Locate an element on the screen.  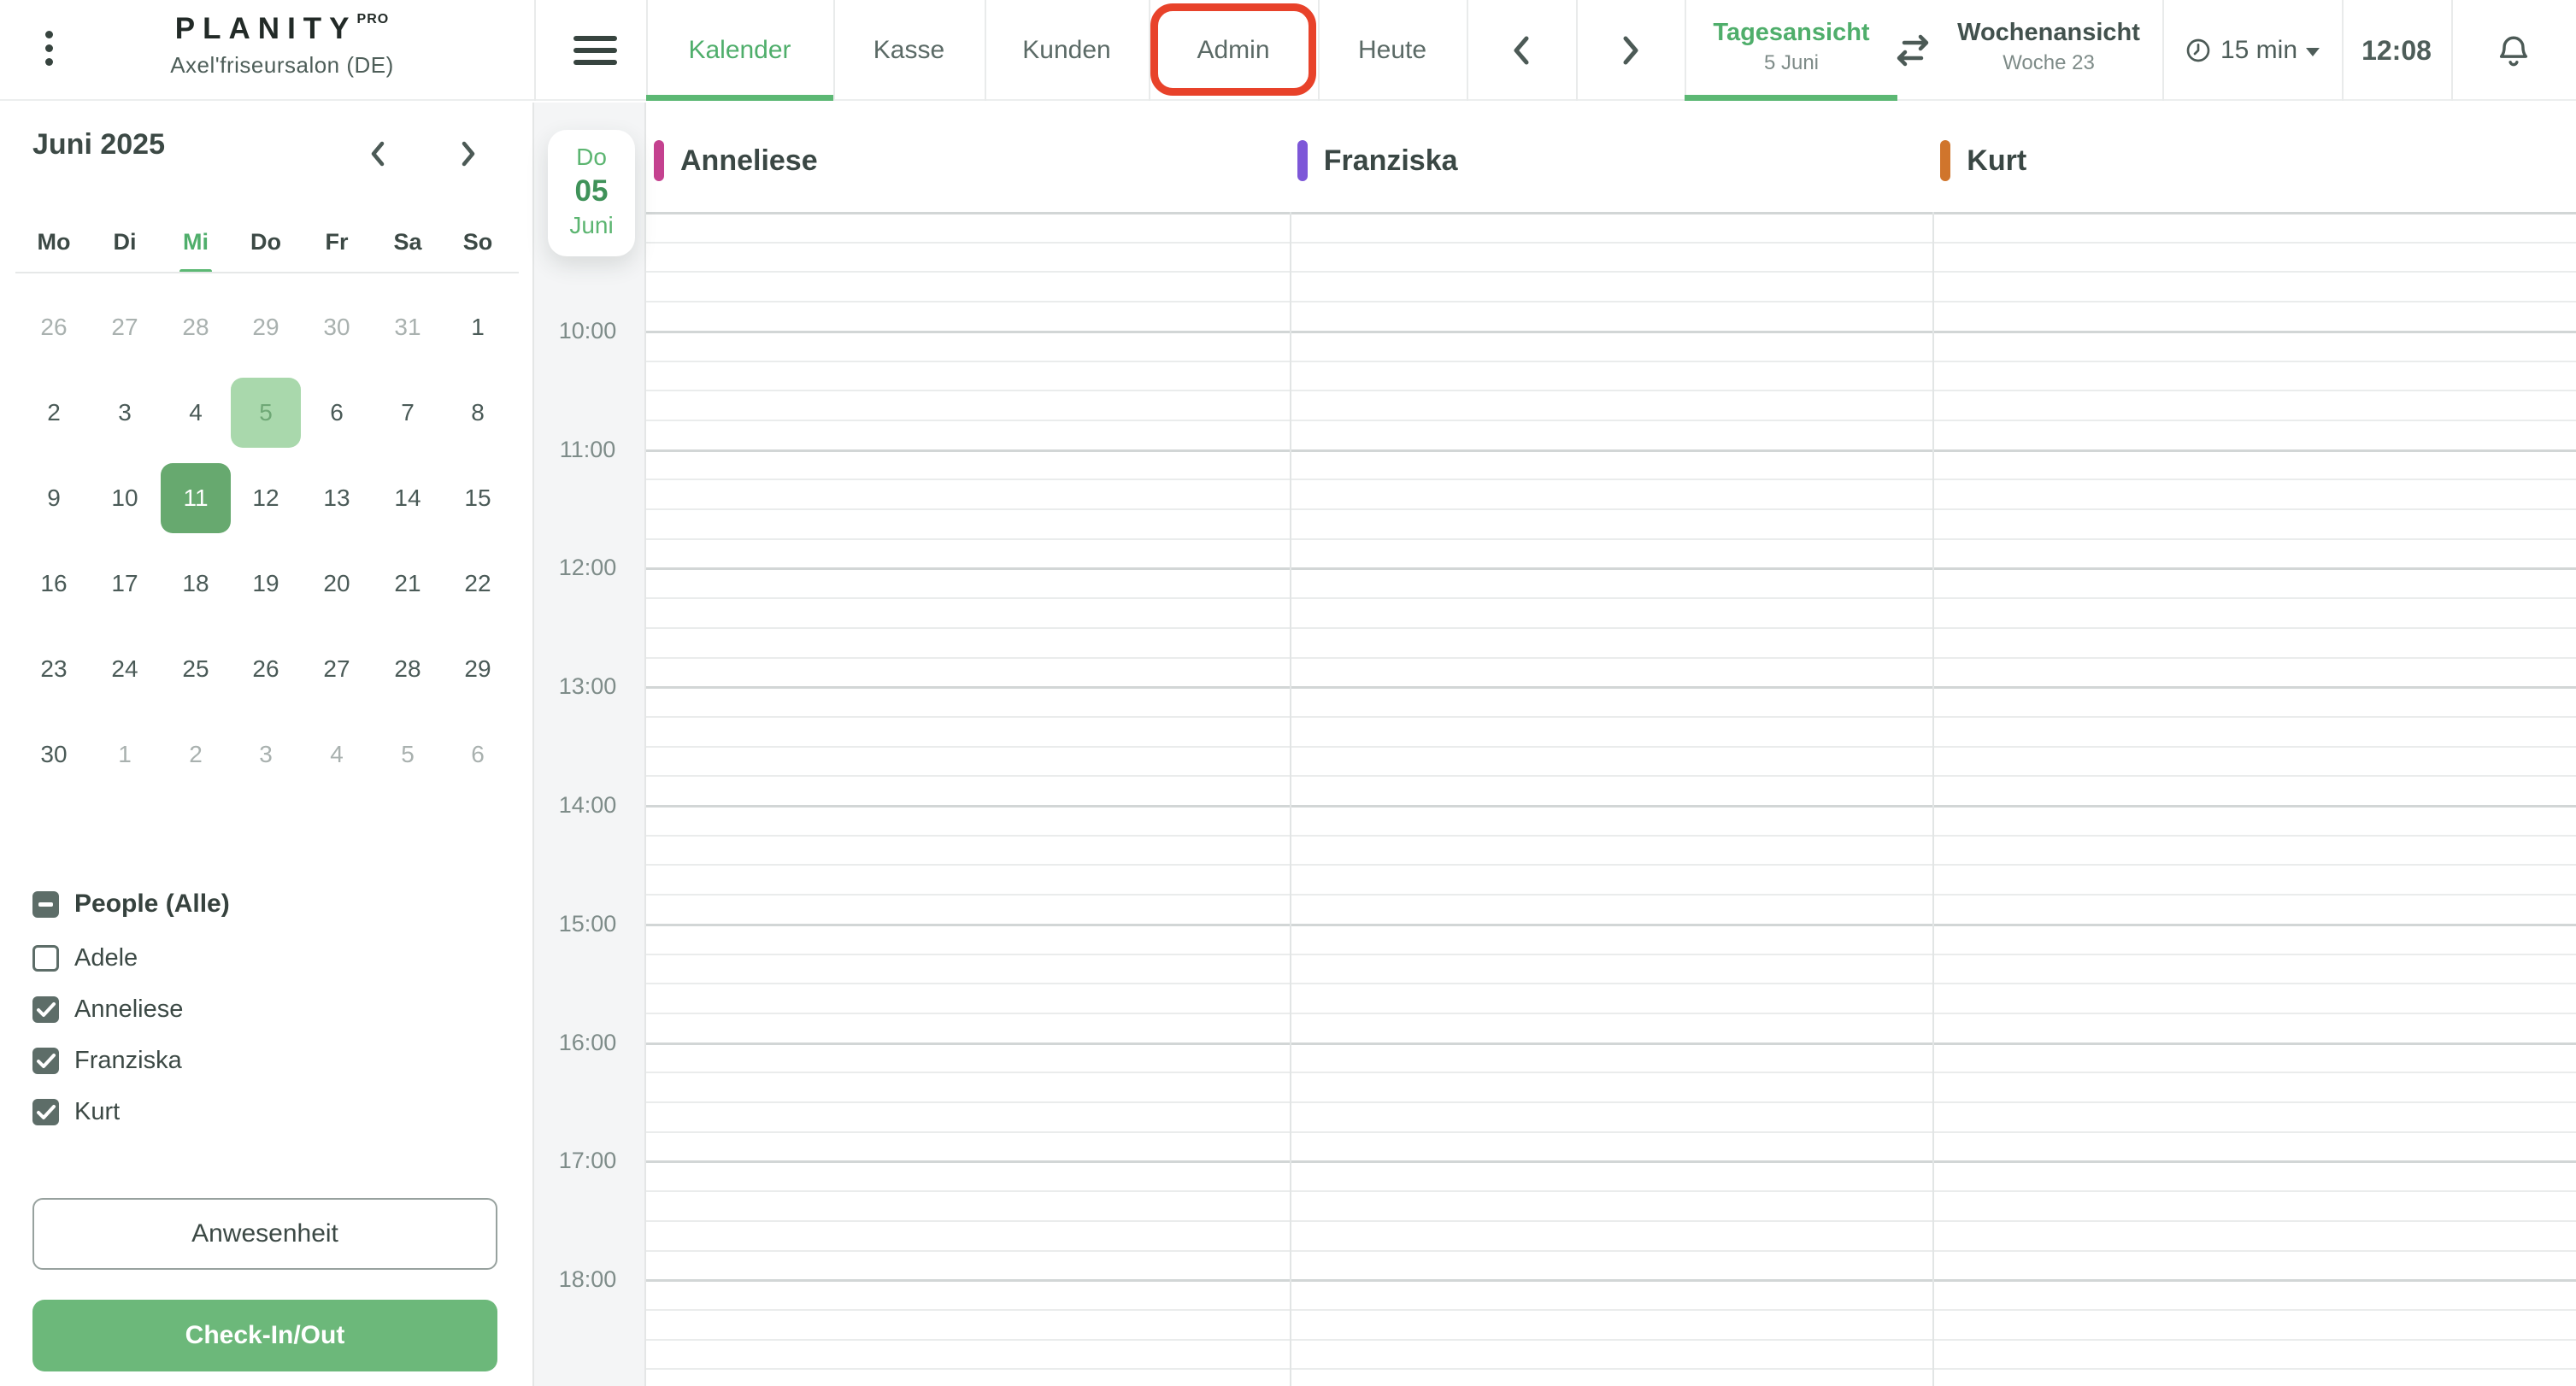
column-color-bar is located at coordinates (1945, 161).